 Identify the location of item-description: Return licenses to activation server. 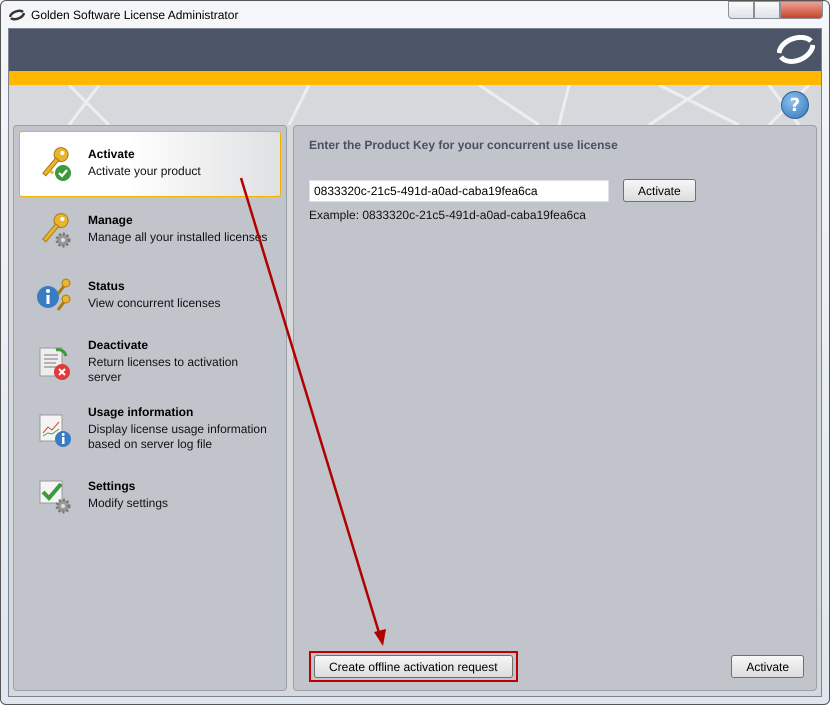
(164, 370).